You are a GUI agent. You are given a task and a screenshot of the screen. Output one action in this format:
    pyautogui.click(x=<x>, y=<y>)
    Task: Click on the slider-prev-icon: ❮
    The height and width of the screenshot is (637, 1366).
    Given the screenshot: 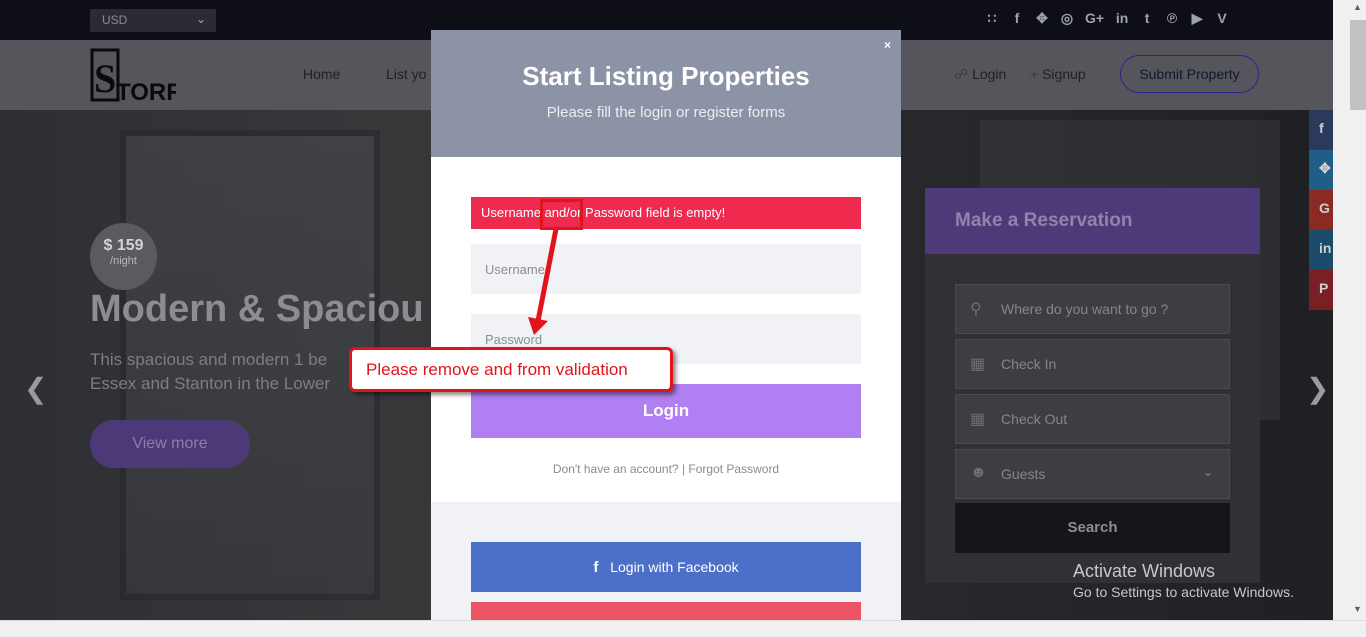 What is the action you would take?
    pyautogui.click(x=35, y=388)
    